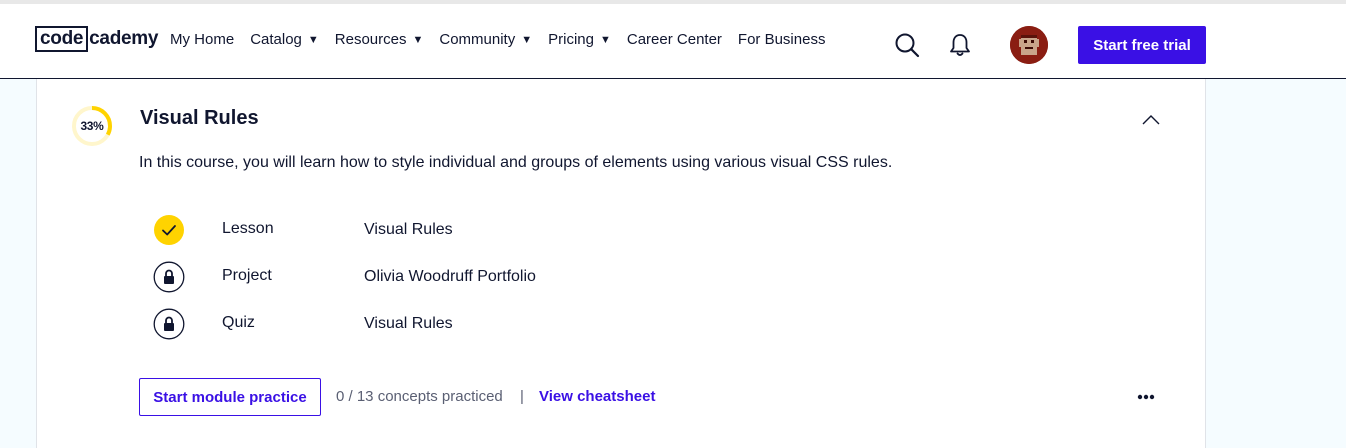 This screenshot has width=1346, height=448. What do you see at coordinates (1146, 397) in the screenshot?
I see `more-options-icon` at bounding box center [1146, 397].